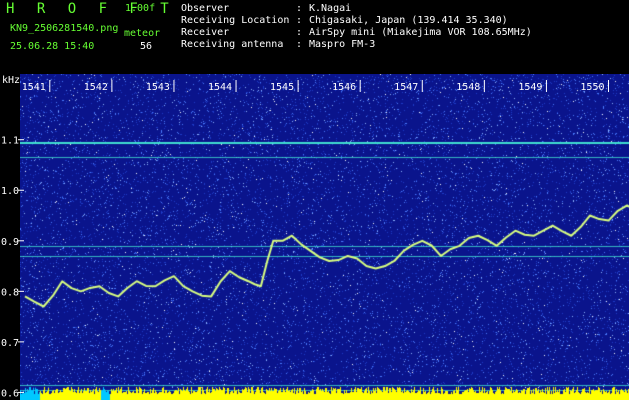  I want to click on receiver-value: AirSpy mini (Miakejima VOR 108.65MHz), so click(420, 32).